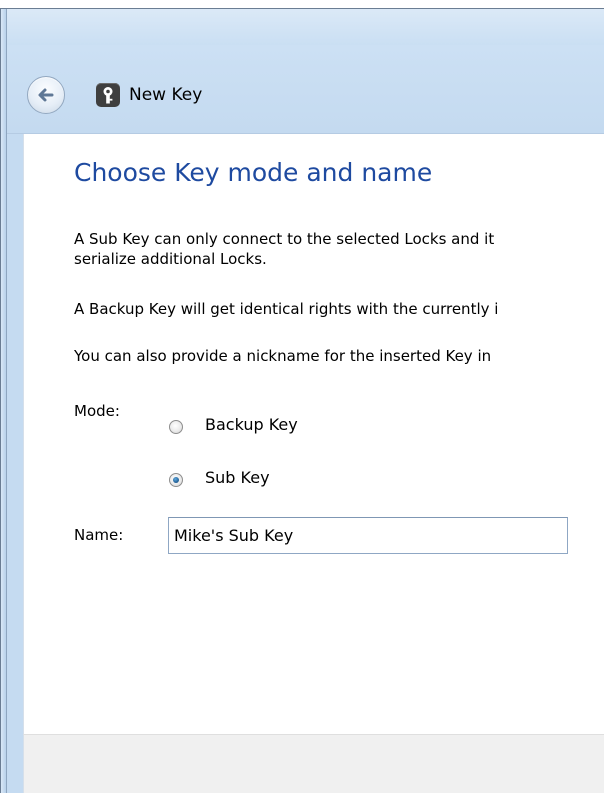 This screenshot has height=793, width=604. What do you see at coordinates (368, 535) in the screenshot?
I see `name-input` at bounding box center [368, 535].